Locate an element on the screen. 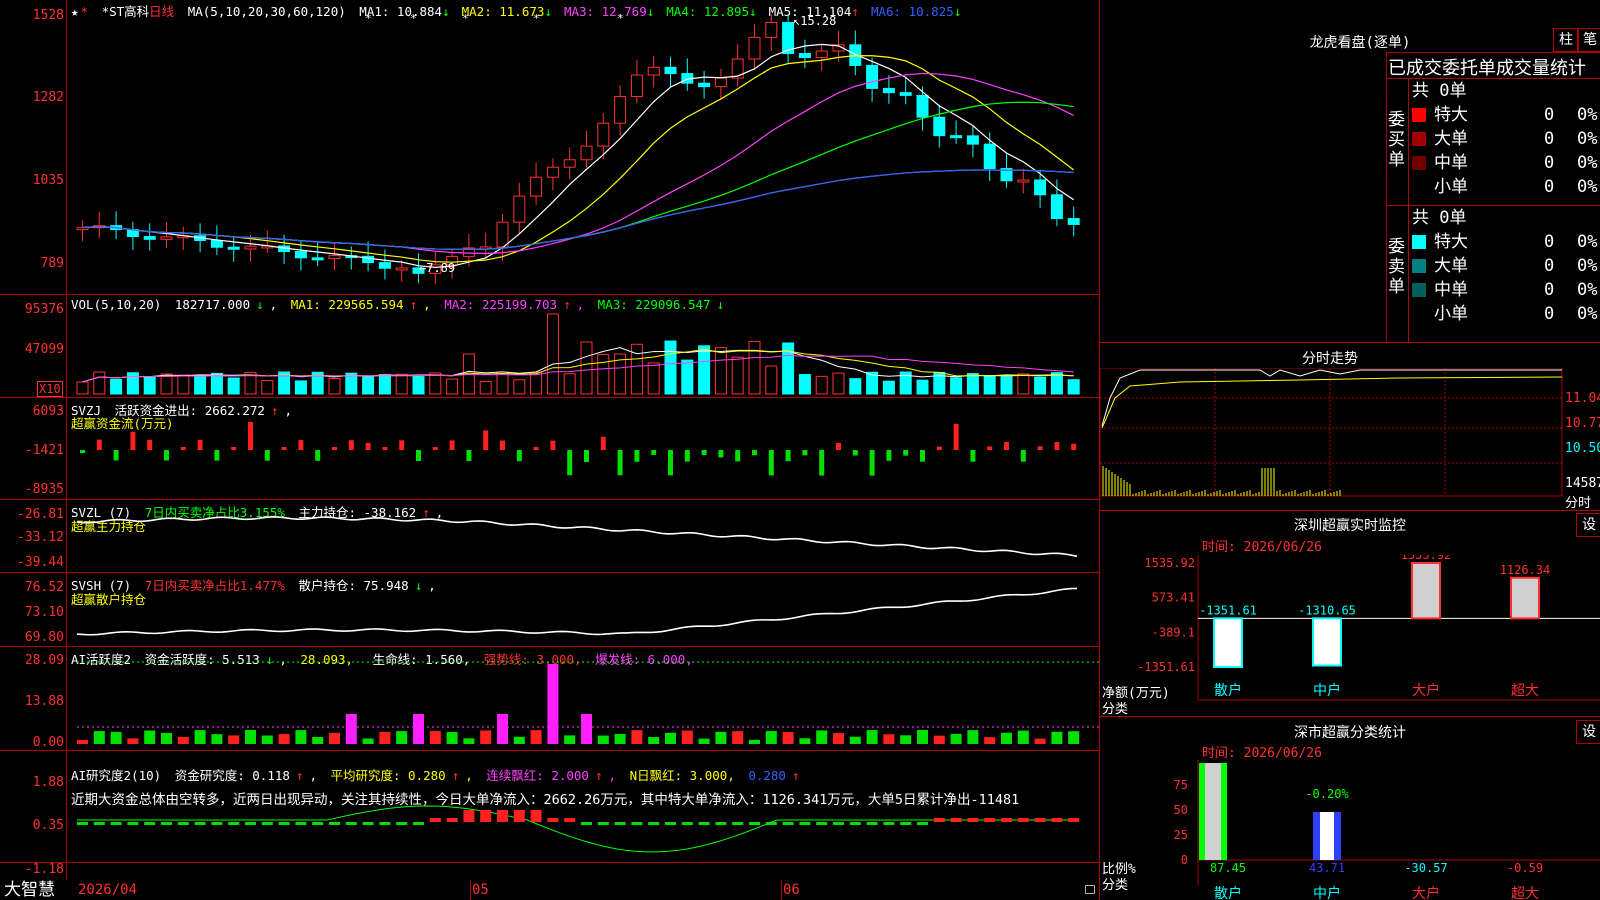  net-flow-label: 1535.92 is located at coordinates (1426, 558).